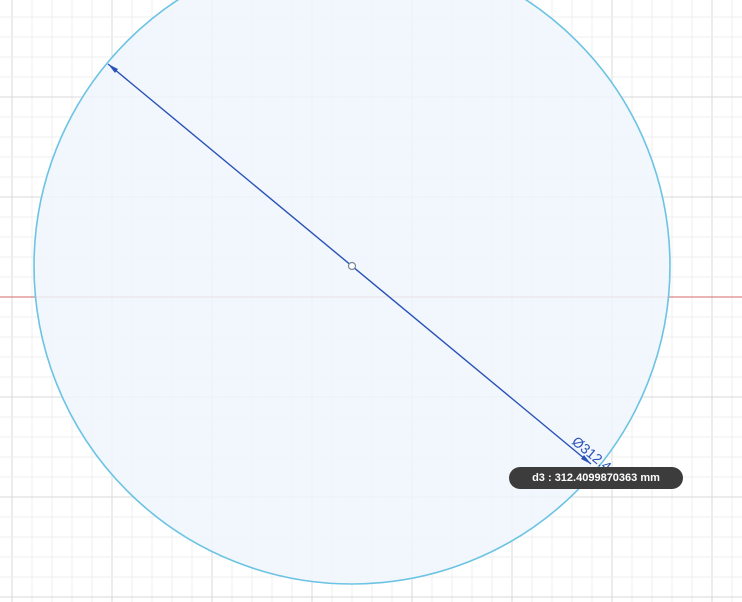 Image resolution: width=742 pixels, height=602 pixels. Describe the element at coordinates (596, 478) in the screenshot. I see `dimension-value-tooltip: d3 : 312.4099870363 mm` at that location.